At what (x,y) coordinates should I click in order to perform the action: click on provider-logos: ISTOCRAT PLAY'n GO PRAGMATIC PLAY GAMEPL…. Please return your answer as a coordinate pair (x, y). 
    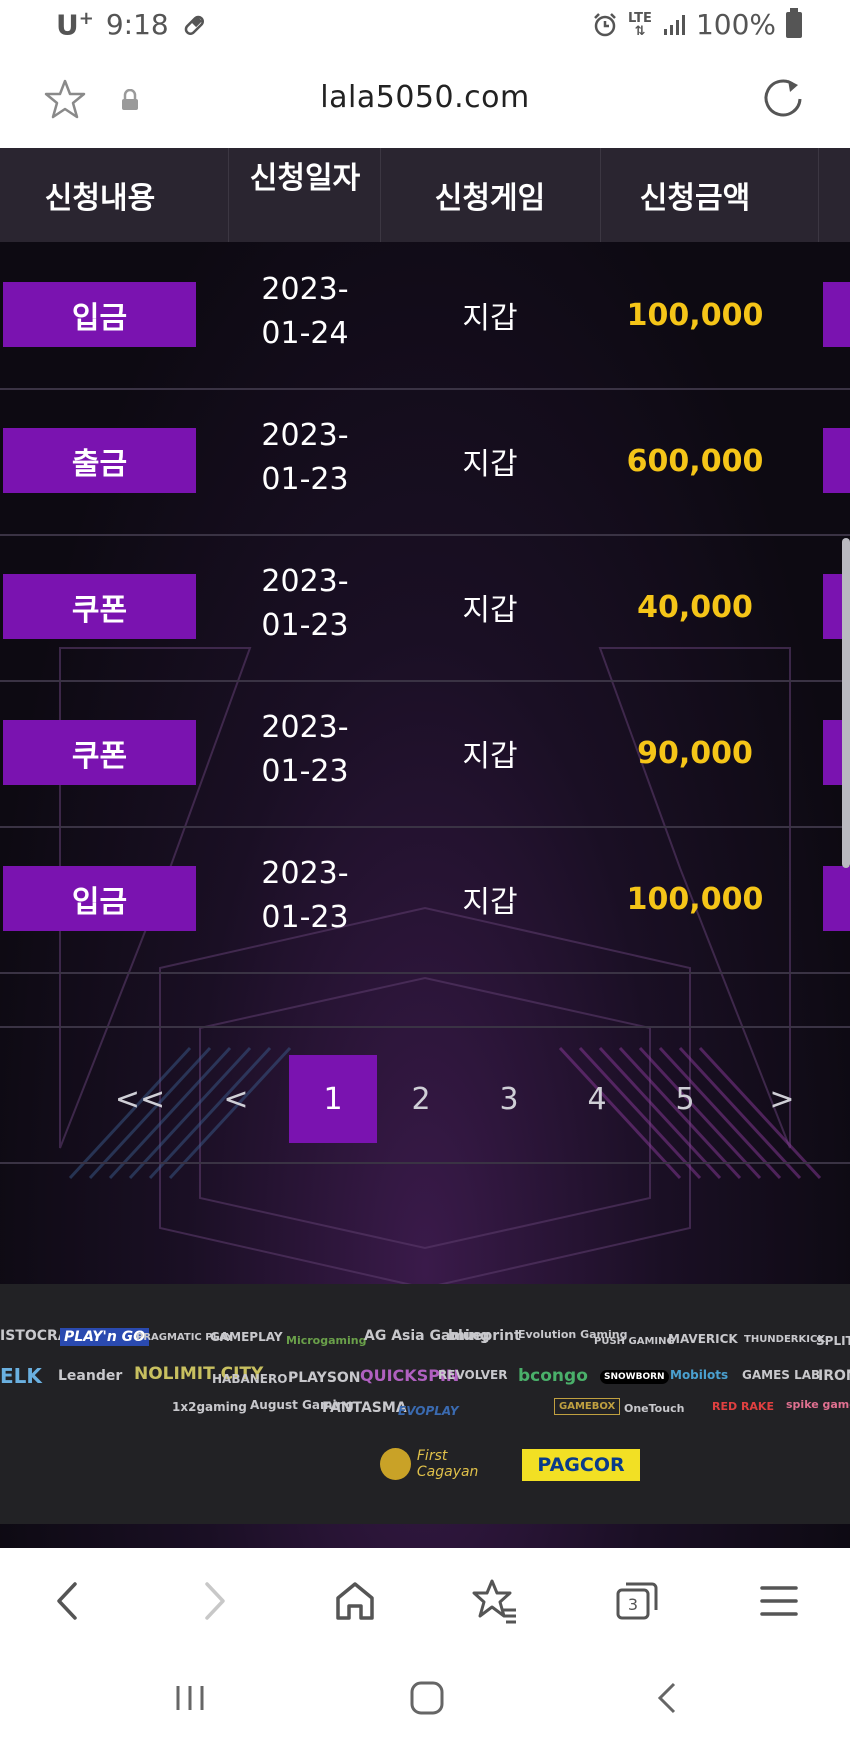
    Looking at the image, I should click on (425, 1404).